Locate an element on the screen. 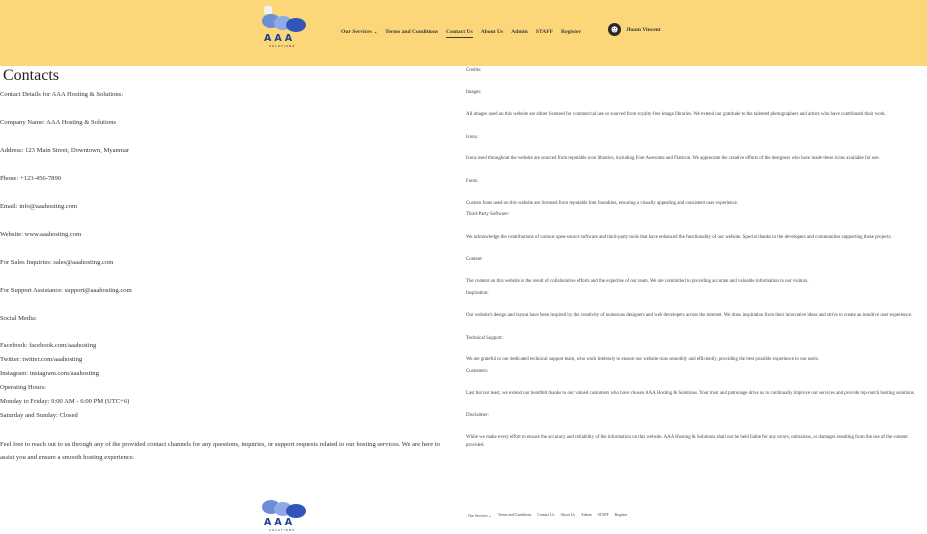  contact-email: Email: info@aaahosting.com is located at coordinates (39, 206).